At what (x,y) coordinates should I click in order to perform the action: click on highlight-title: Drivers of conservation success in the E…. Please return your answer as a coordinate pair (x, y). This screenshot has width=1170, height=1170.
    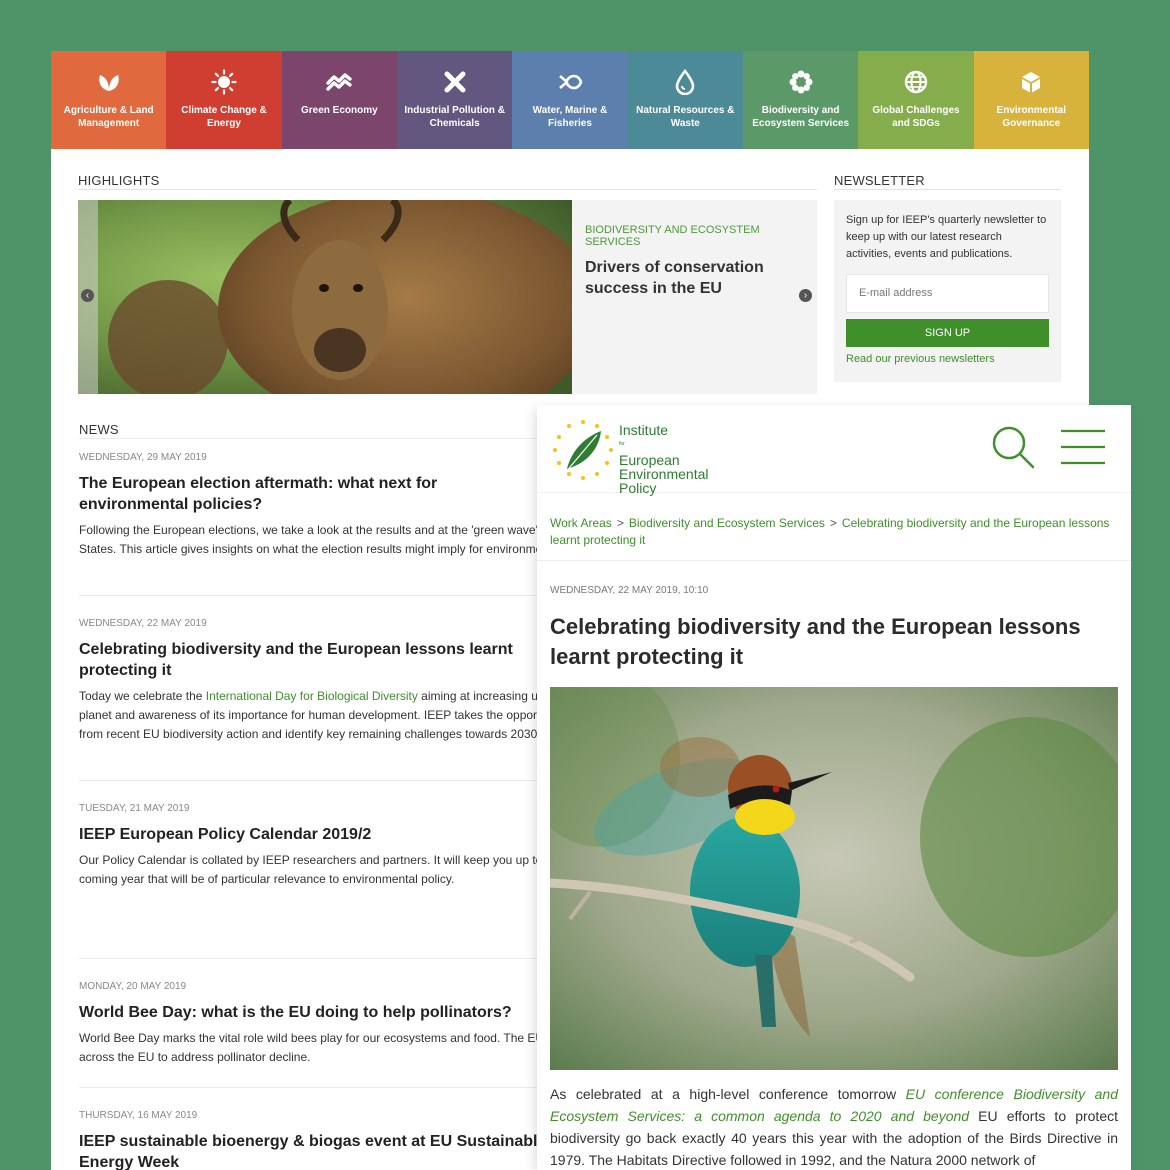
    Looking at the image, I should click on (695, 278).